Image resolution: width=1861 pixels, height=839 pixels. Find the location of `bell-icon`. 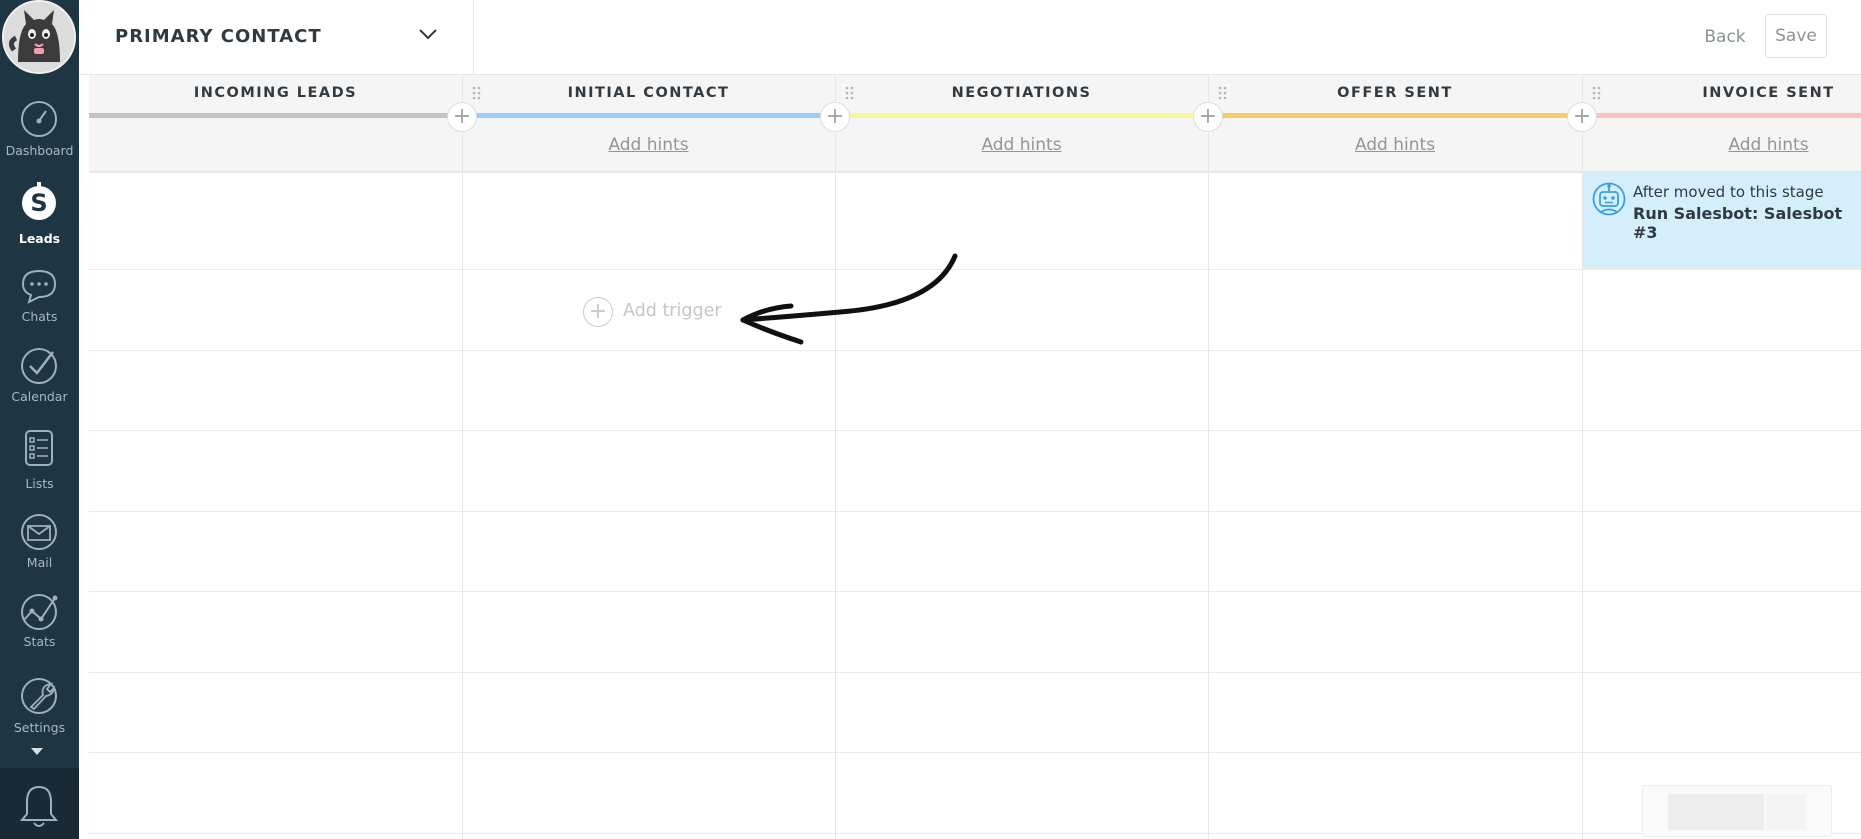

bell-icon is located at coordinates (39, 806).